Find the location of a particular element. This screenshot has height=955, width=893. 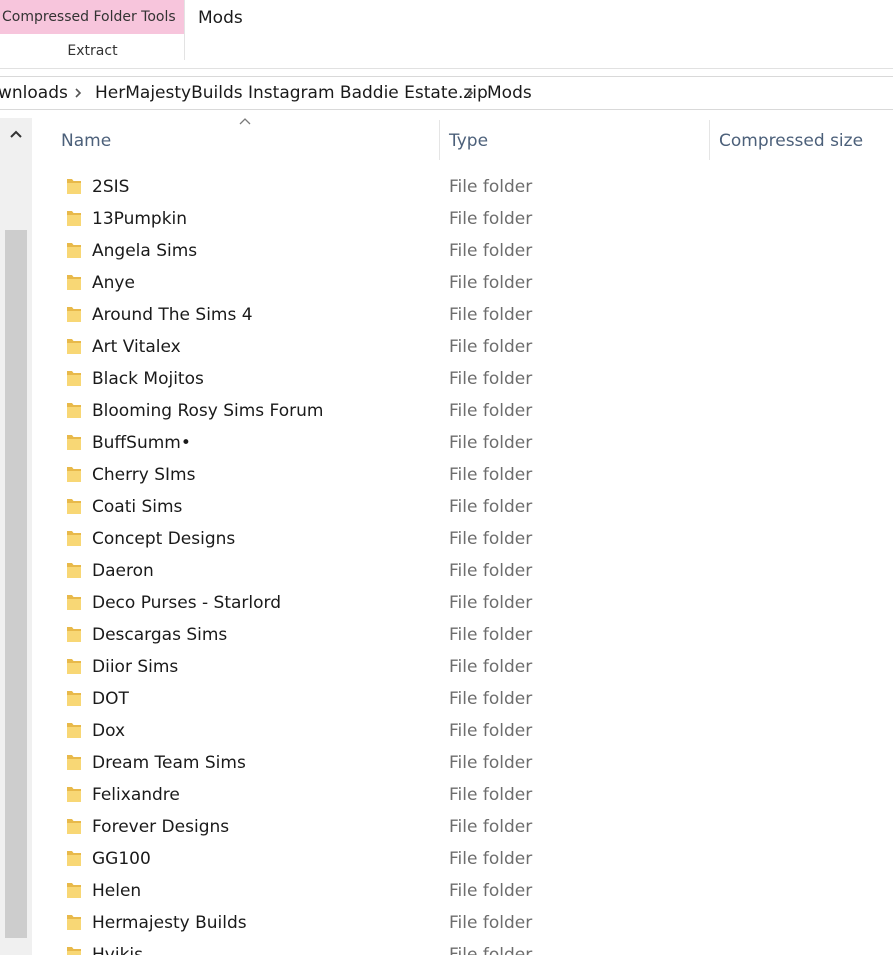

file-row: Deco Purses - Starlord File folder is located at coordinates (462, 603).